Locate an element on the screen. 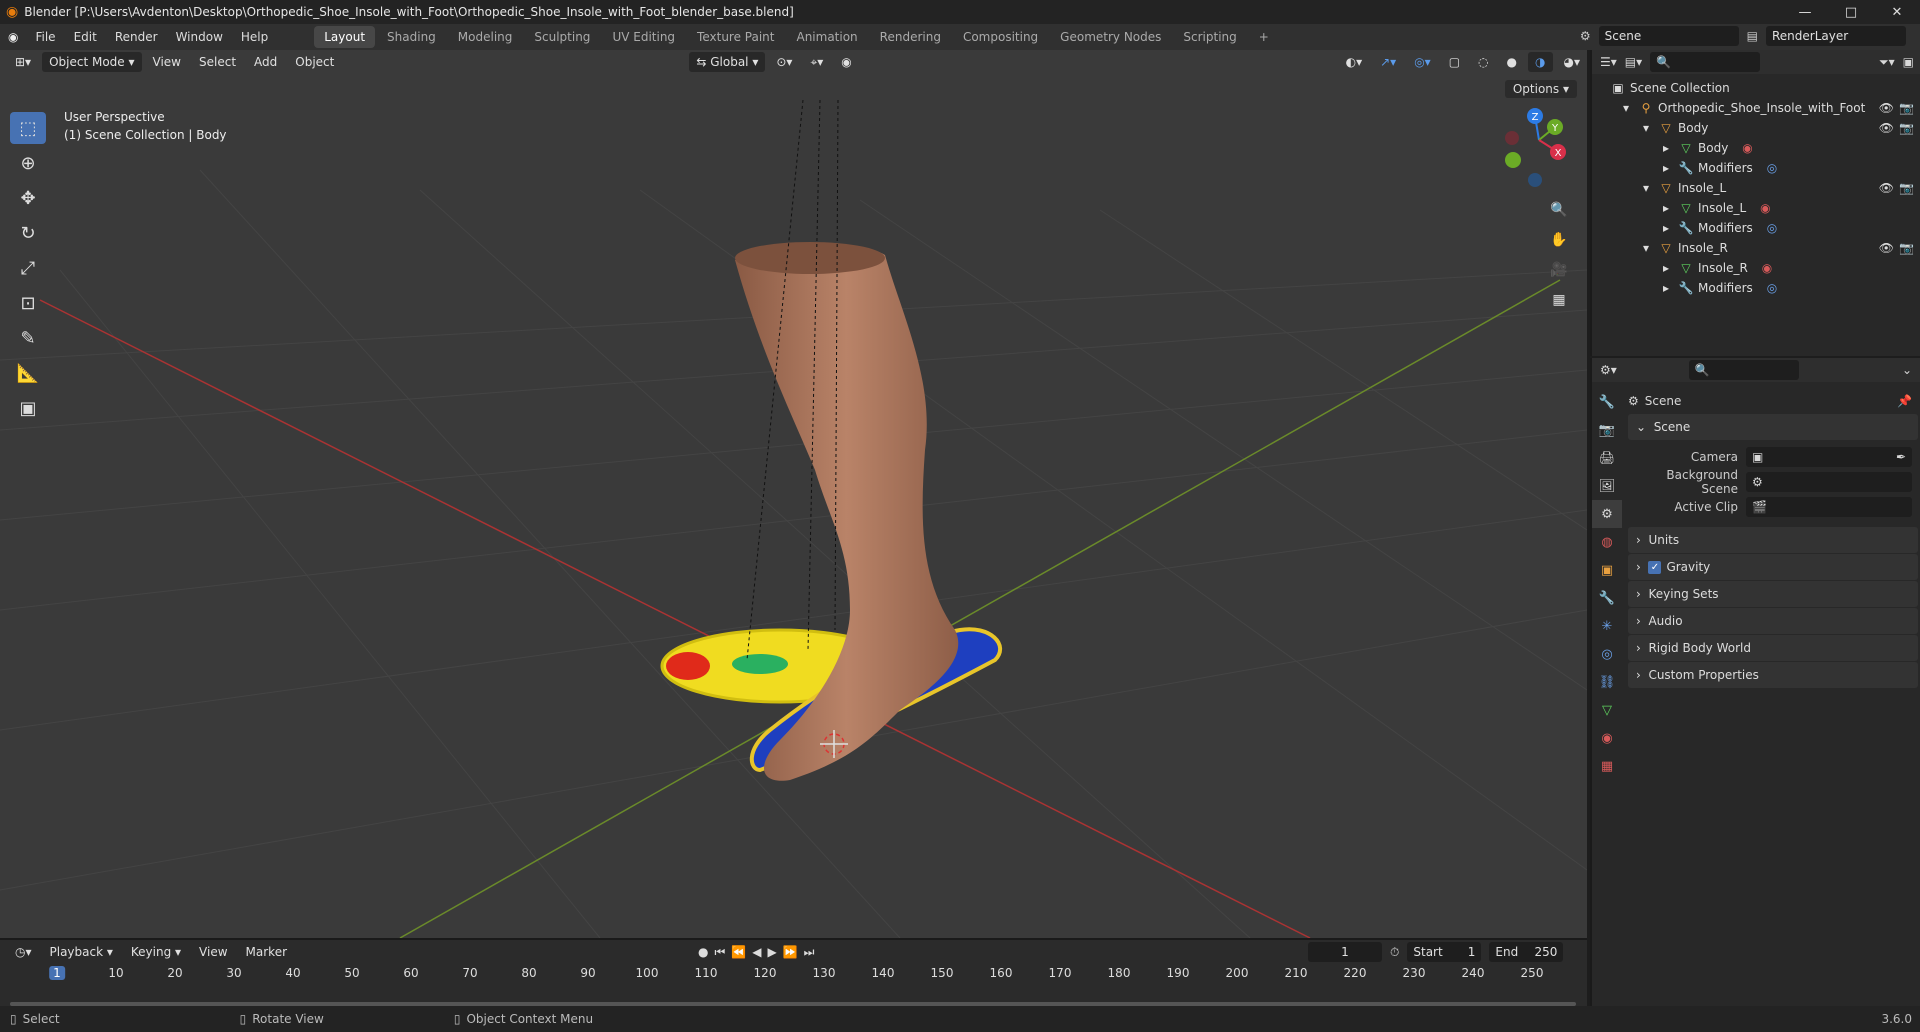 Image resolution: width=1920 pixels, height=1032 pixels. menu-edit: Edit is located at coordinates (85, 37).